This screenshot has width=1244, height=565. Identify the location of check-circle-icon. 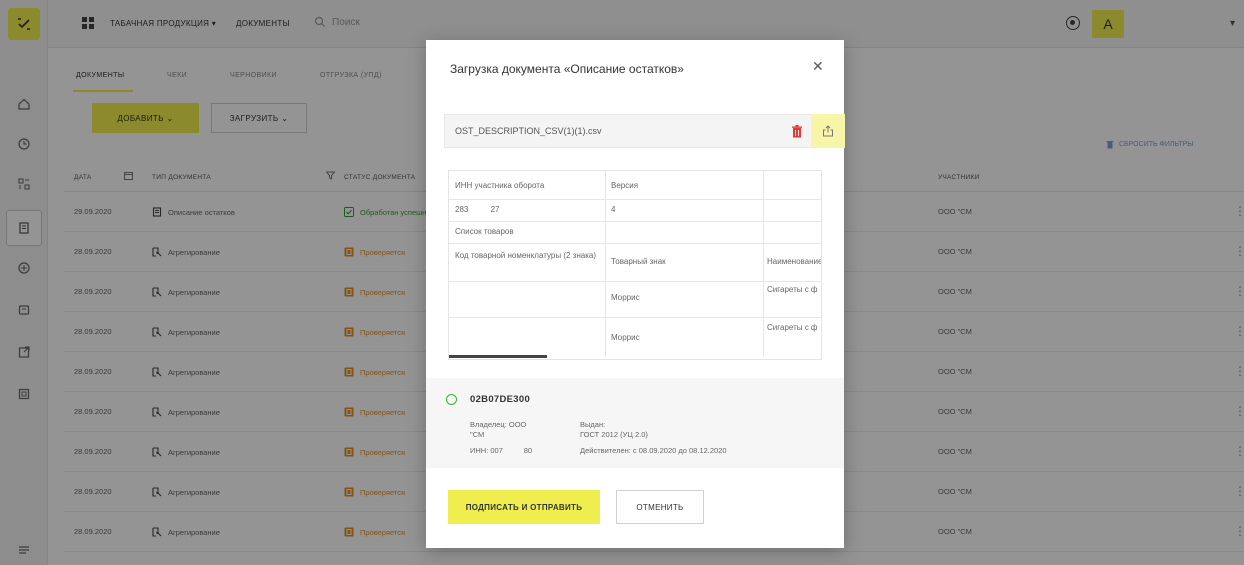
(451, 399).